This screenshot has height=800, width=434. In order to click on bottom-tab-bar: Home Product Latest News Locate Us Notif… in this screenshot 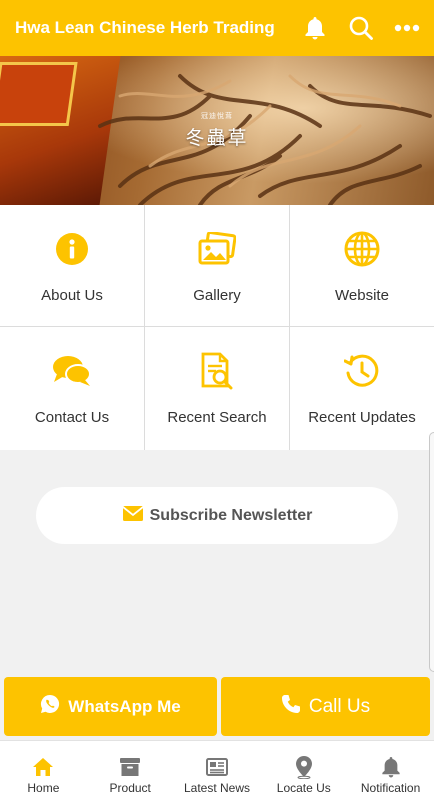, I will do `click(217, 770)`.